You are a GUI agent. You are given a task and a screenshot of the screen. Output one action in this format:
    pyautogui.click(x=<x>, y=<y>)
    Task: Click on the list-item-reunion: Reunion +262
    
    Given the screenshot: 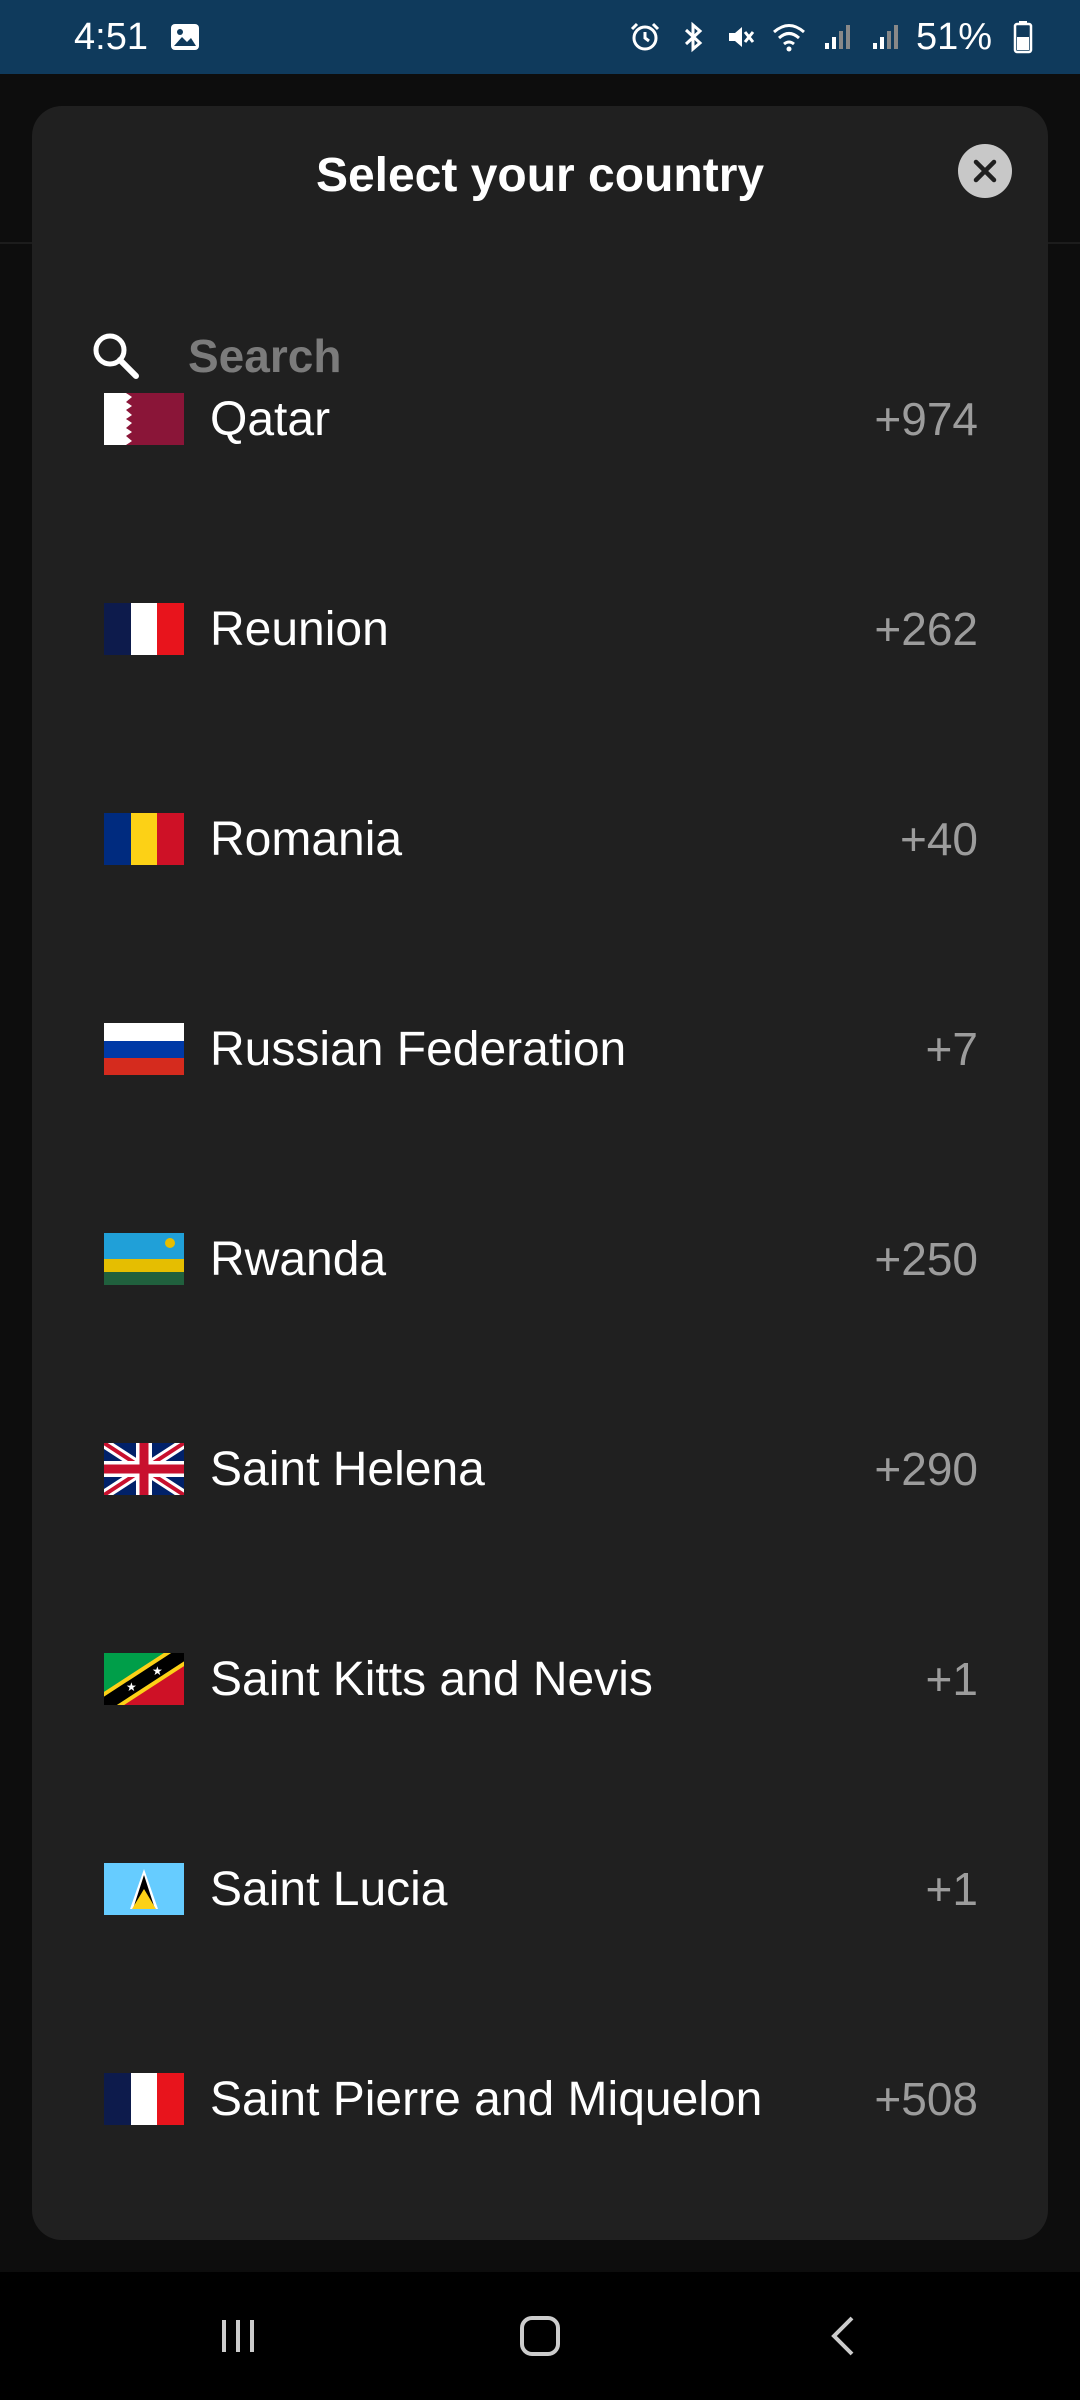 What is the action you would take?
    pyautogui.click(x=540, y=629)
    